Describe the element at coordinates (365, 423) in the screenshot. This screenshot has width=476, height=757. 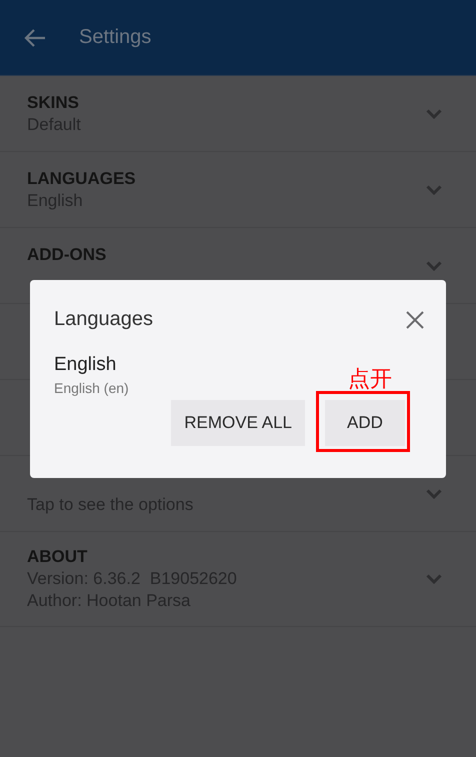
I see `add-button: ADD` at that location.